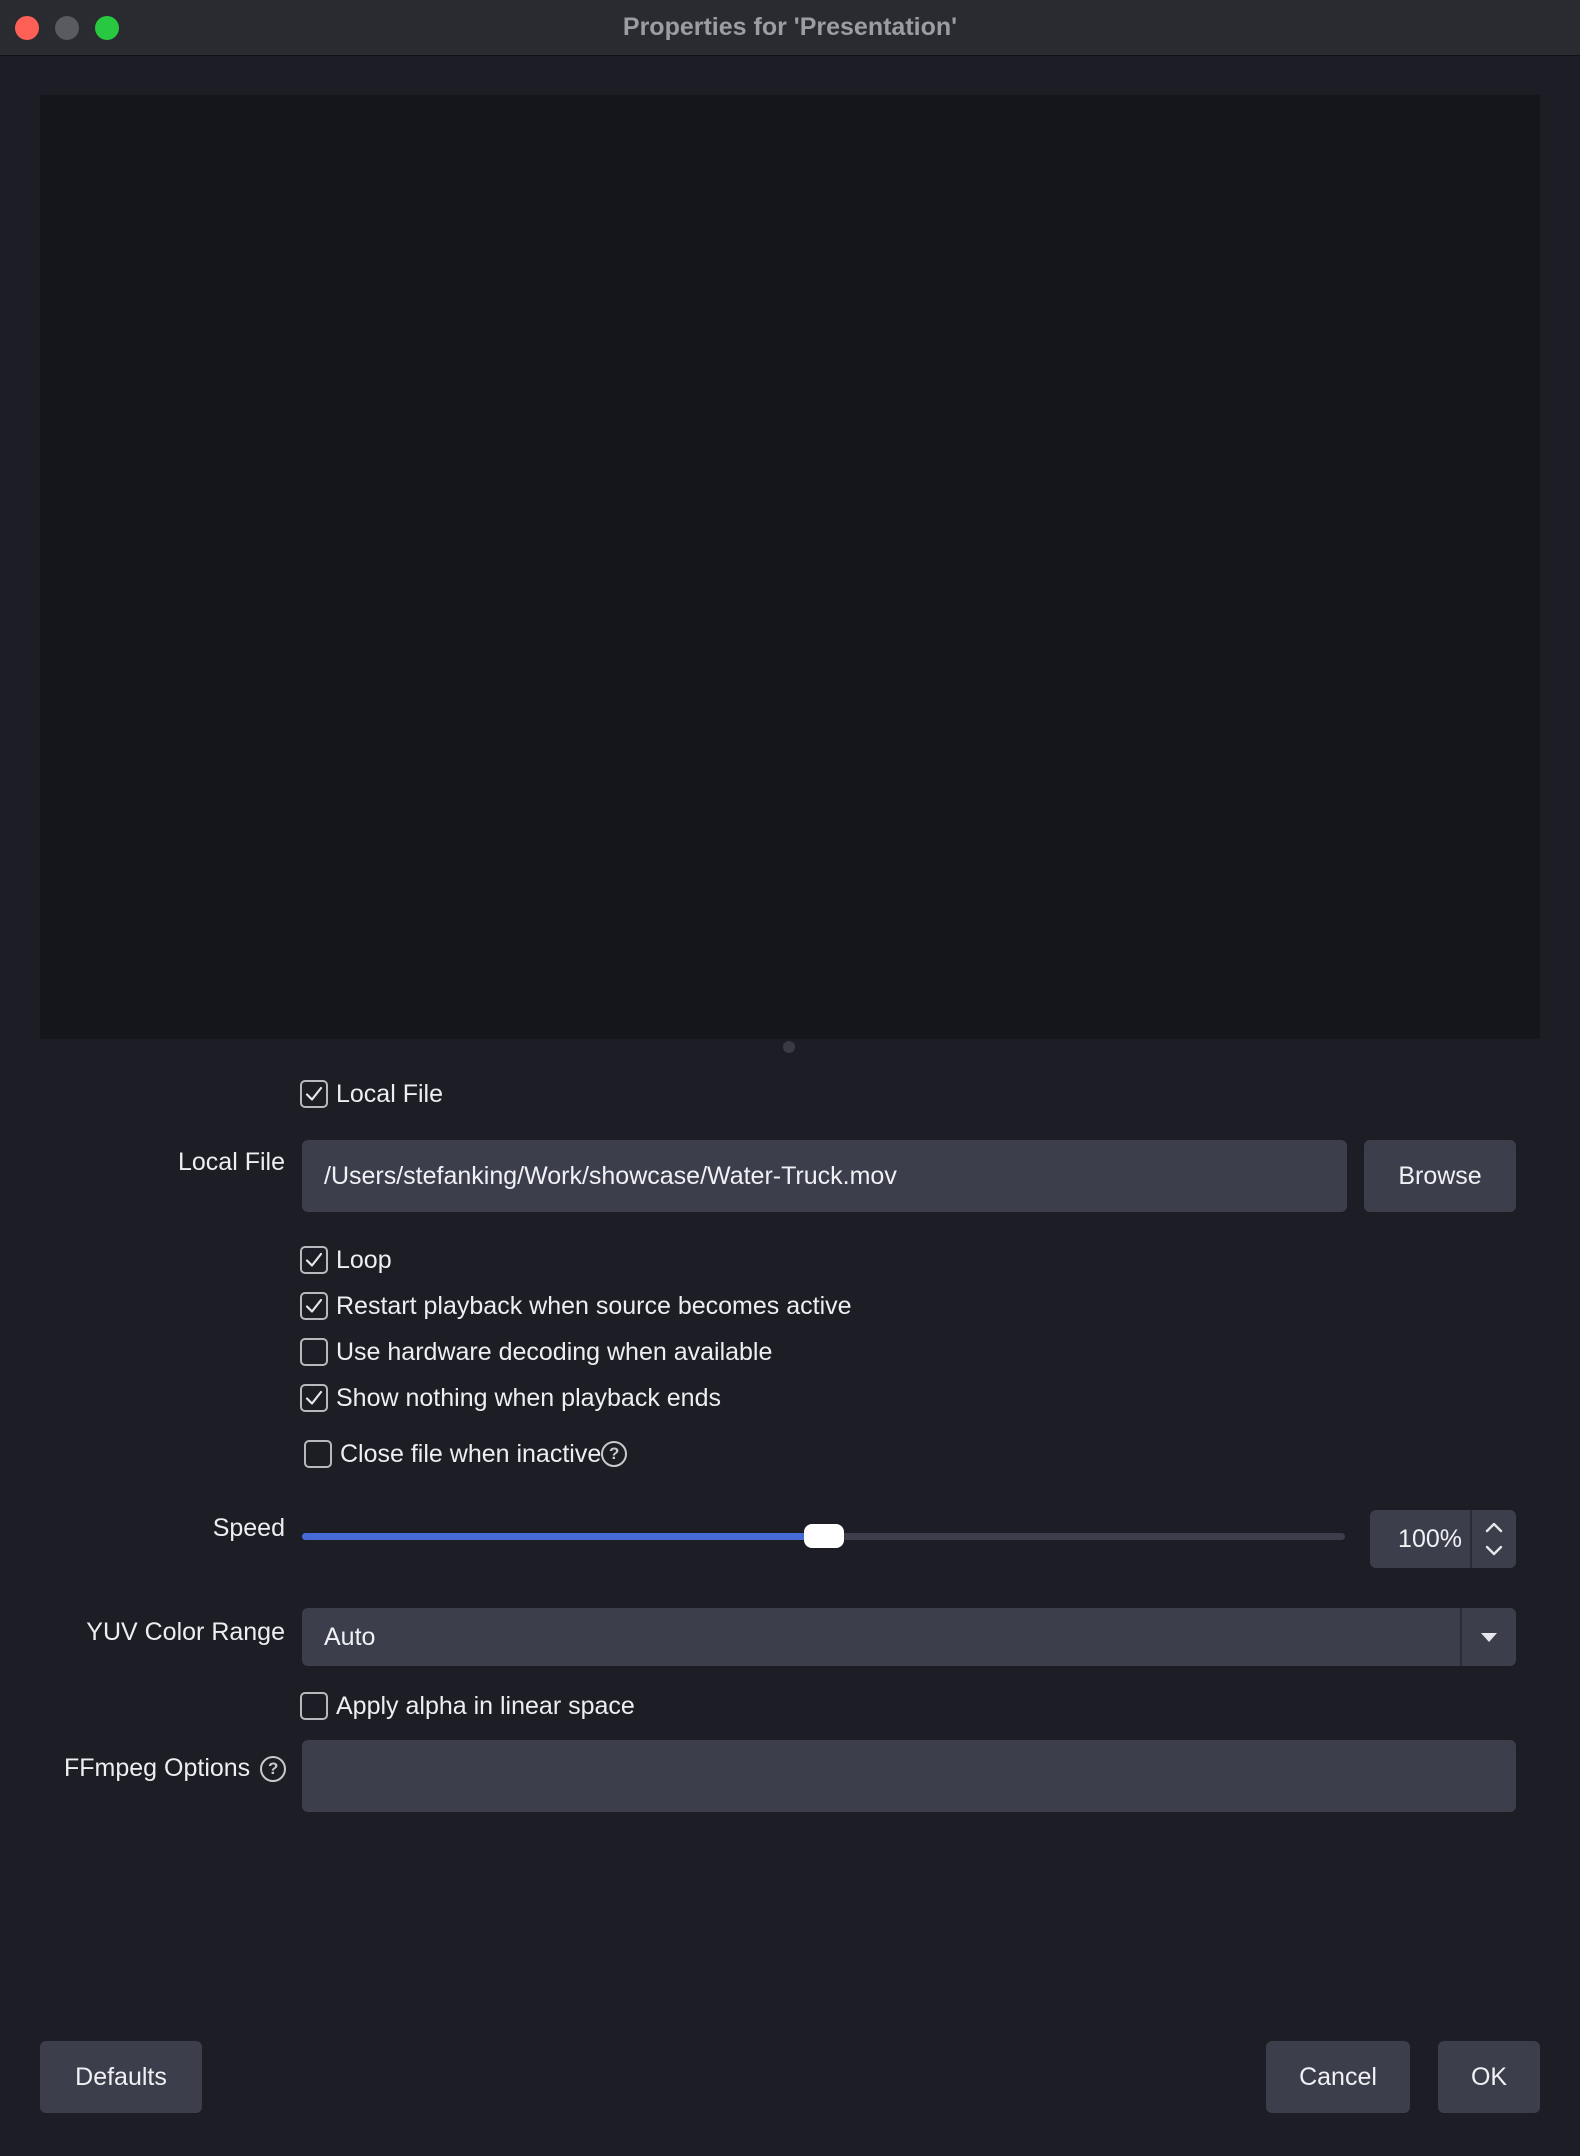 The width and height of the screenshot is (1580, 2156). Describe the element at coordinates (389, 1093) in the screenshot. I see `checkbox-label: Local File` at that location.